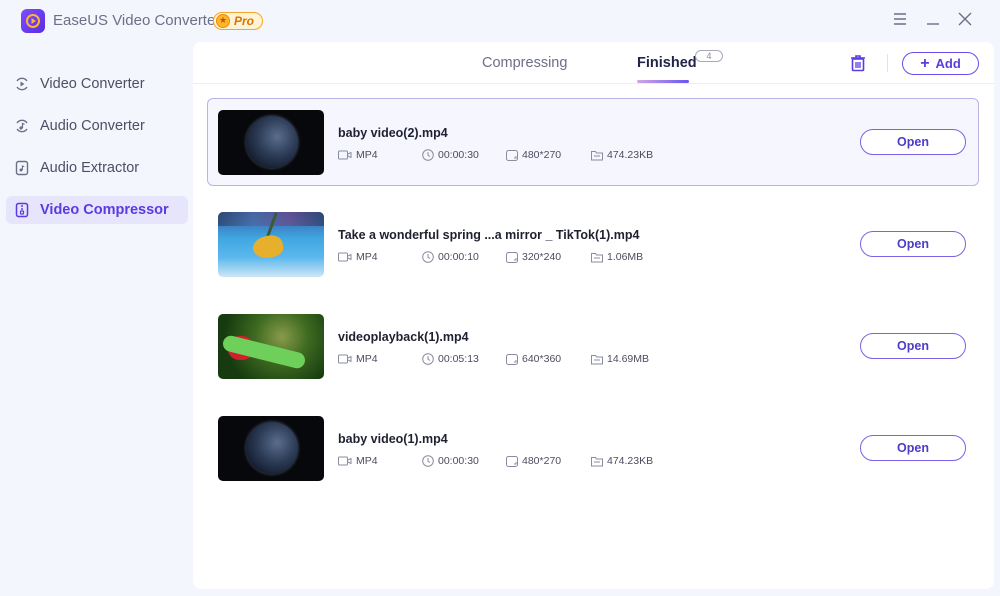 This screenshot has height=596, width=1000. What do you see at coordinates (667, 63) in the screenshot?
I see `tab-finished: Finished` at bounding box center [667, 63].